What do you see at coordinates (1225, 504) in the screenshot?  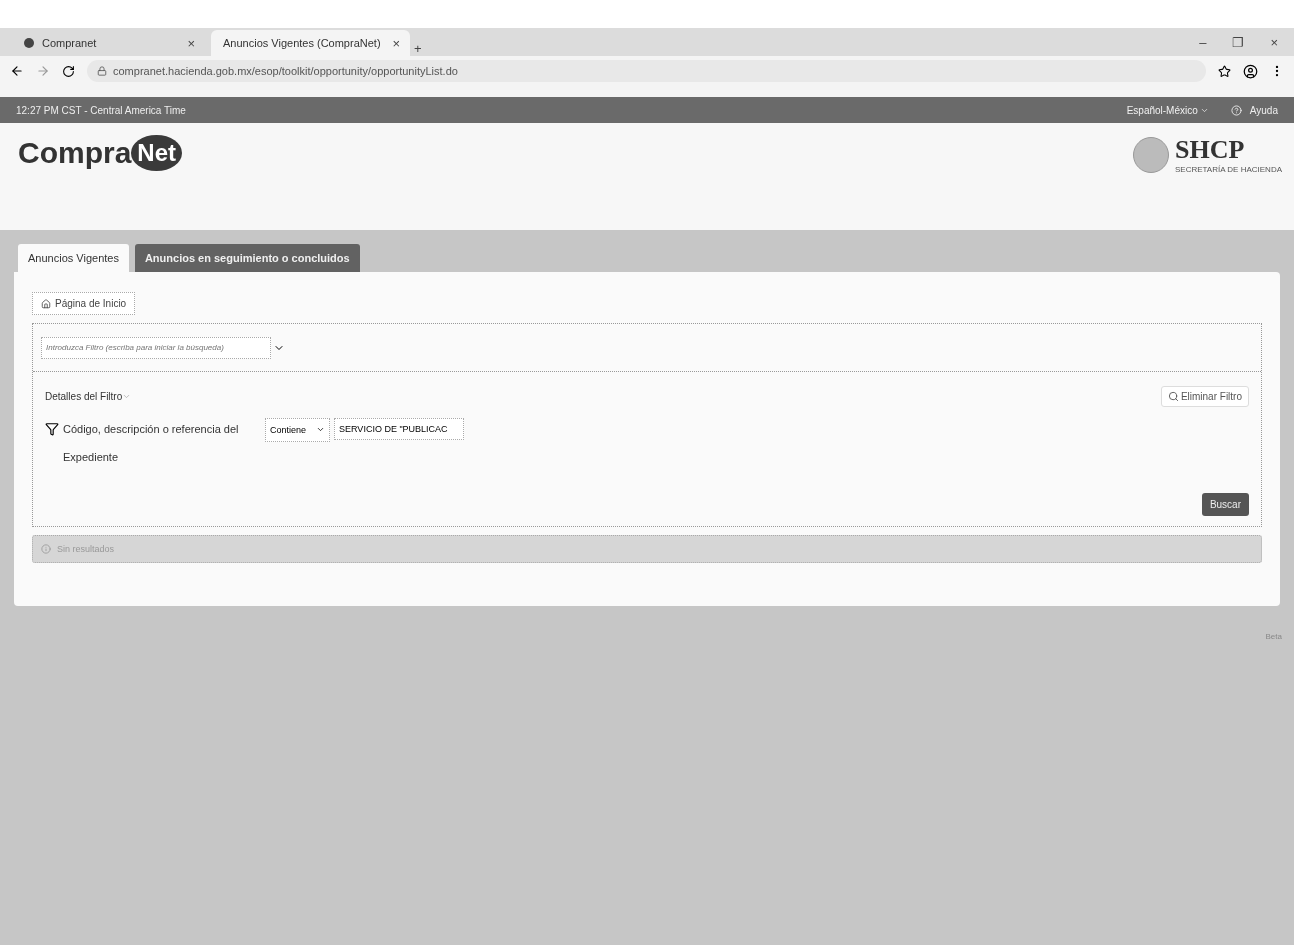 I see `search-button: Buscar` at bounding box center [1225, 504].